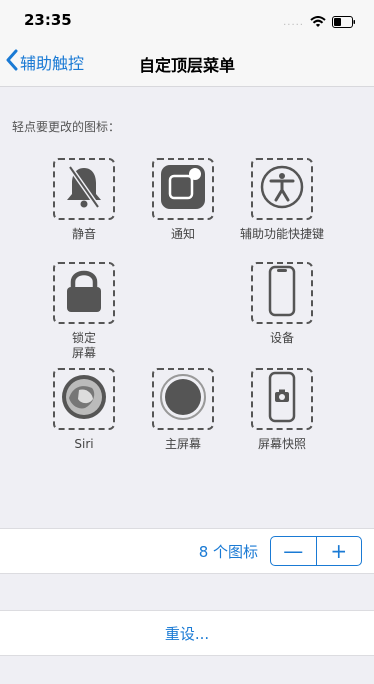  I want to click on screenshot-icon, so click(282, 399).